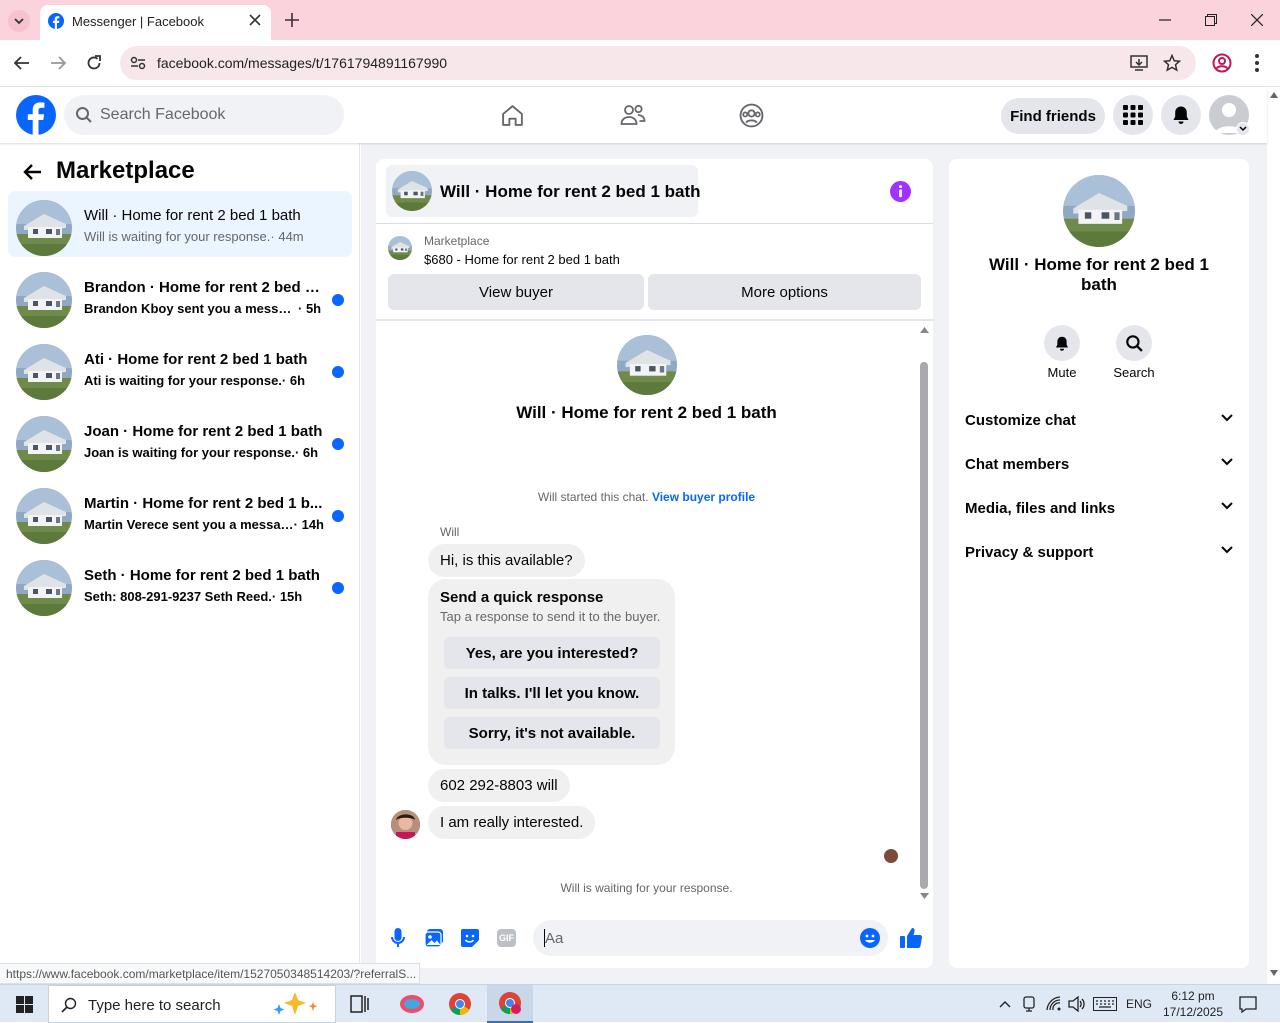 Image resolution: width=1280 pixels, height=1023 pixels. Describe the element at coordinates (512, 115) in the screenshot. I see `home-icon` at that location.